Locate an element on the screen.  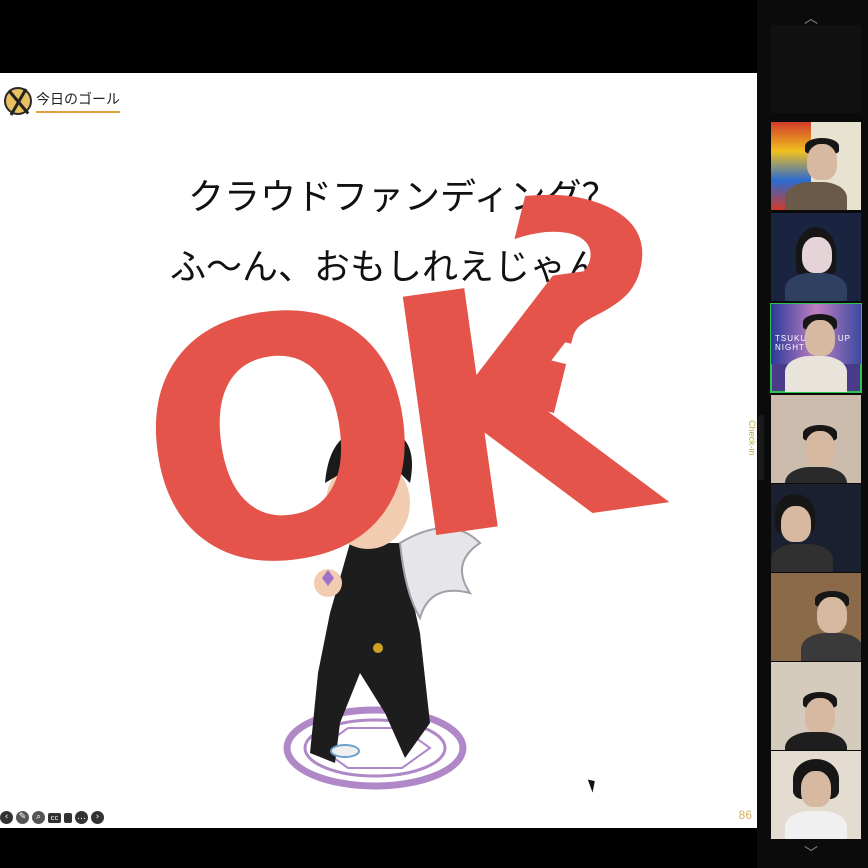
next-slide-icon: › is located at coordinates (97, 817).